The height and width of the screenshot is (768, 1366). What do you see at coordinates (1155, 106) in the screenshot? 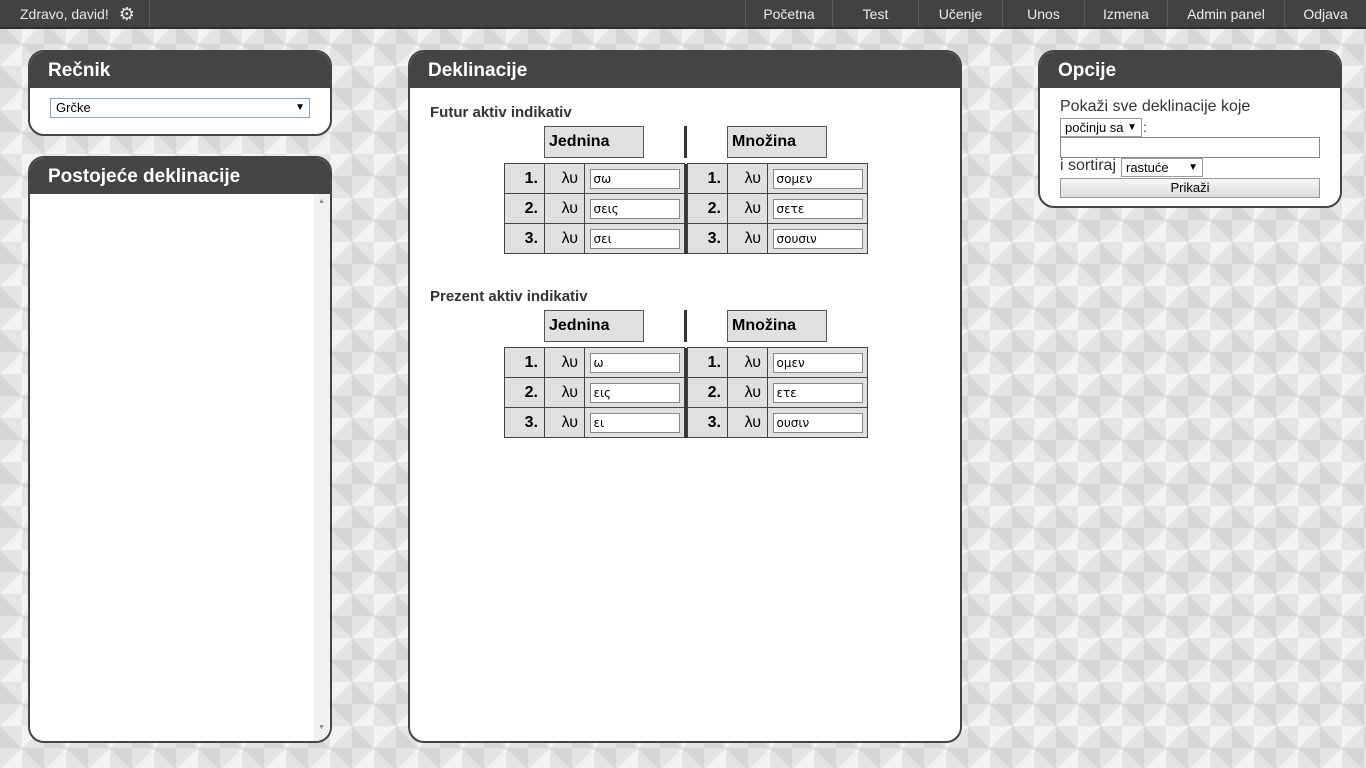
I see `show-all-text: Pokaži sve deklinacije koje` at bounding box center [1155, 106].